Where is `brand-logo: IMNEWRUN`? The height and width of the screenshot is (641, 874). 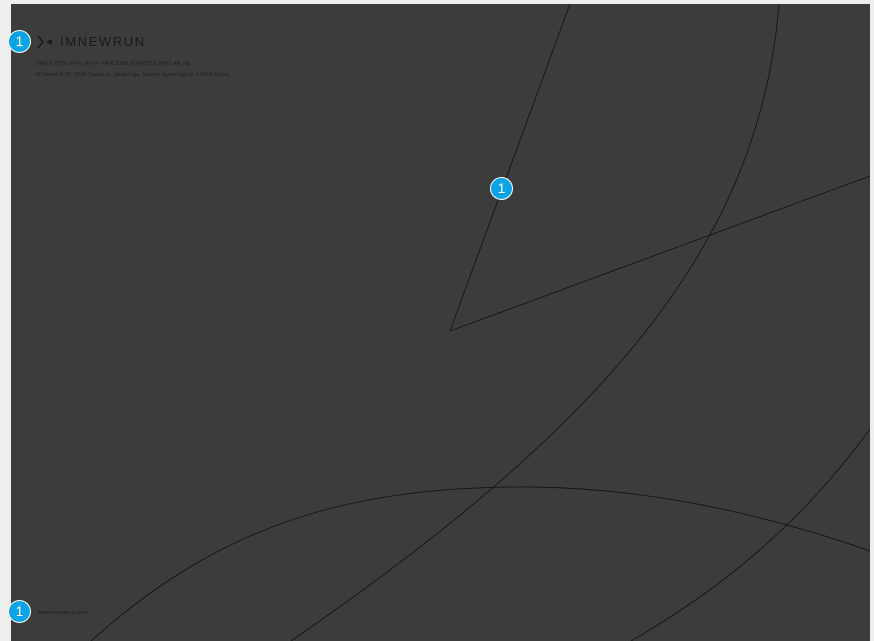
brand-logo: IMNEWRUN is located at coordinates (91, 41).